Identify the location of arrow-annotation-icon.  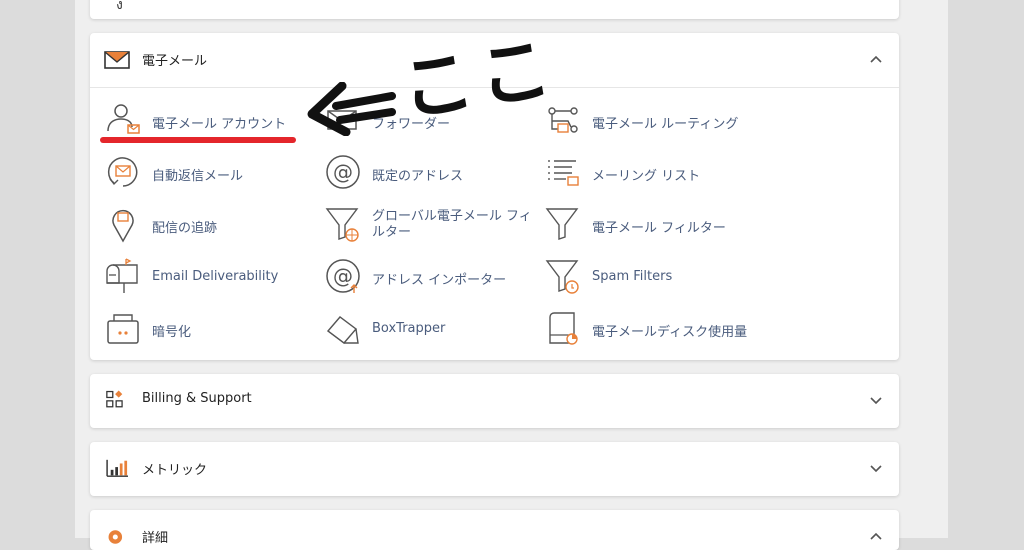
(351, 109).